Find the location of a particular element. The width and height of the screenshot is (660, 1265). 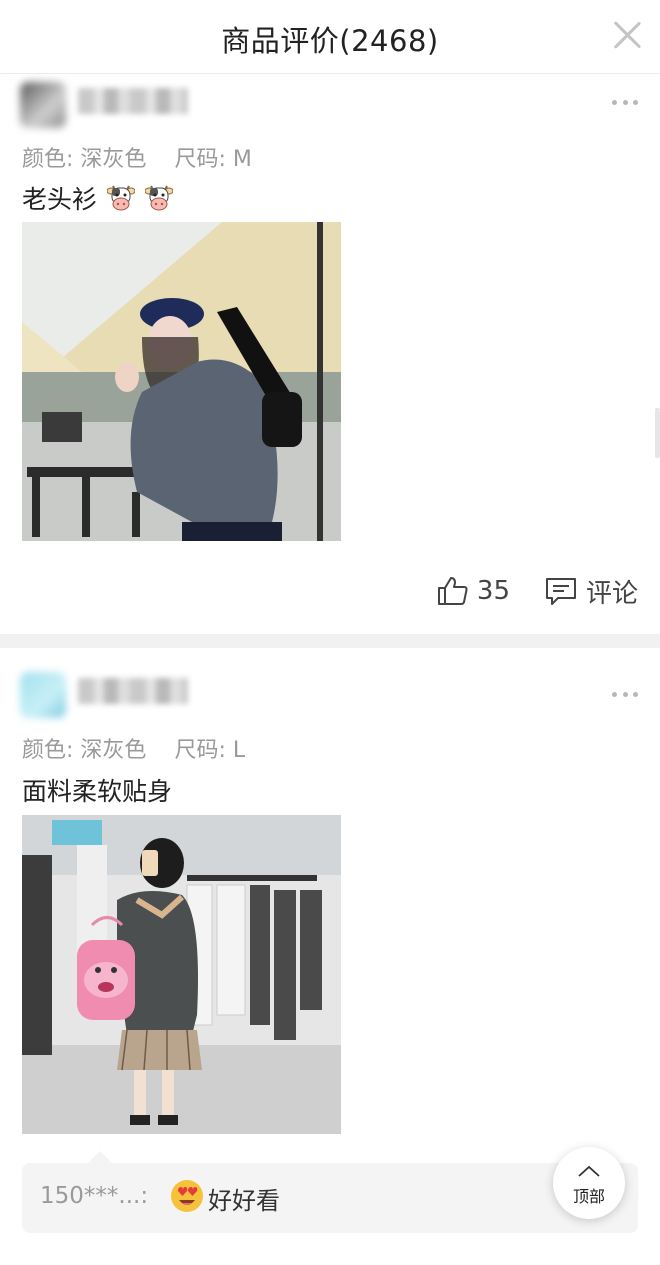

comment-text: 好好看 is located at coordinates (244, 1201).